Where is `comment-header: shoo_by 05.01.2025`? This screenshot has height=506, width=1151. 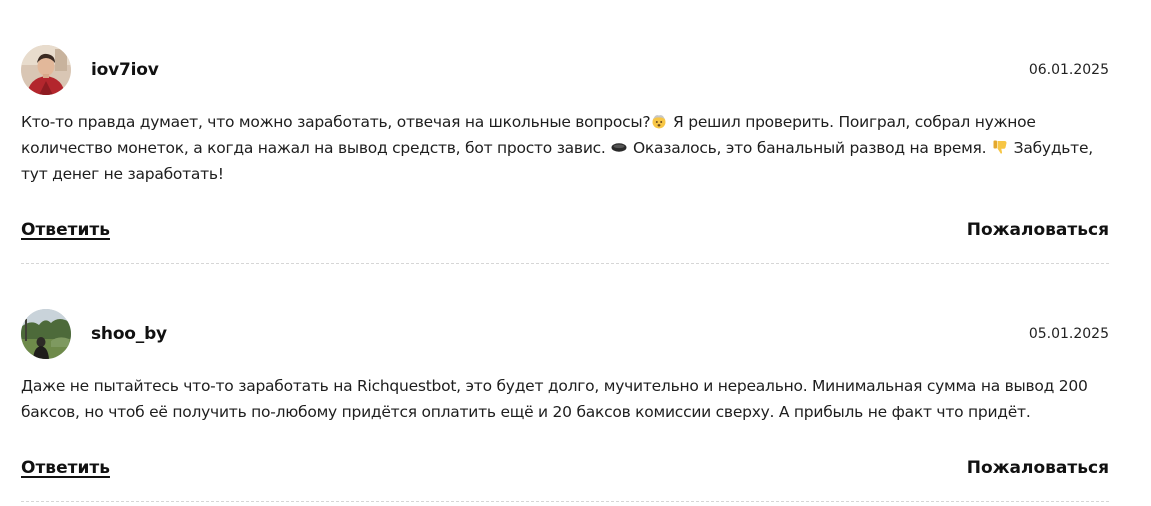
comment-header: shoo_by 05.01.2025 is located at coordinates (565, 334).